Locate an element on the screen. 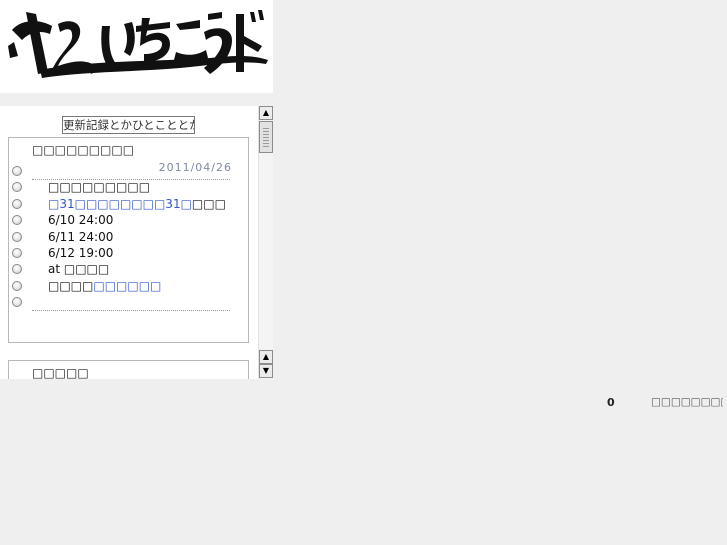 This screenshot has width=727, height=545. logo-brush-art is located at coordinates (138, 44).